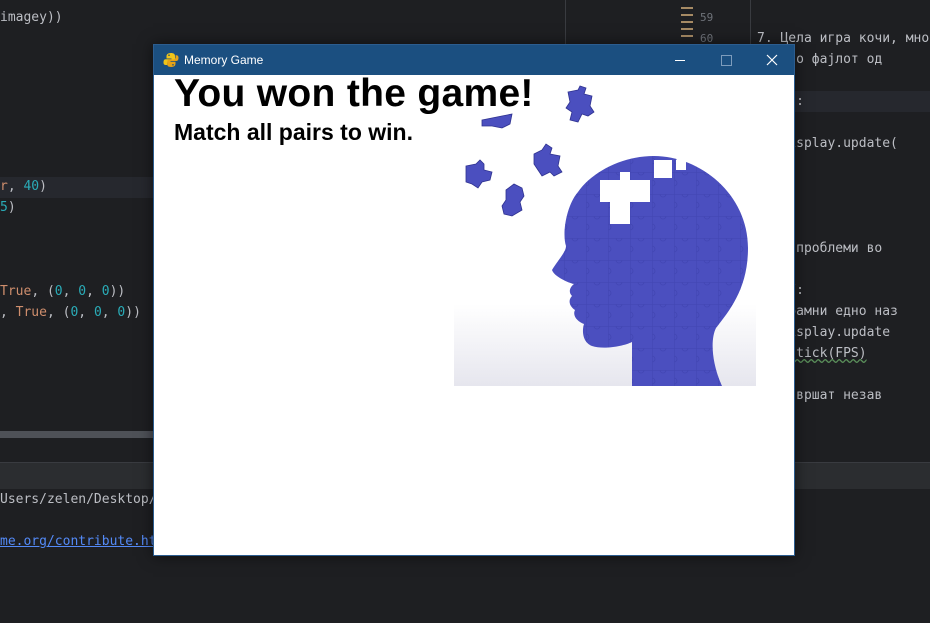  Describe the element at coordinates (23, 186) in the screenshot. I see `code-line: r, 40)` at that location.